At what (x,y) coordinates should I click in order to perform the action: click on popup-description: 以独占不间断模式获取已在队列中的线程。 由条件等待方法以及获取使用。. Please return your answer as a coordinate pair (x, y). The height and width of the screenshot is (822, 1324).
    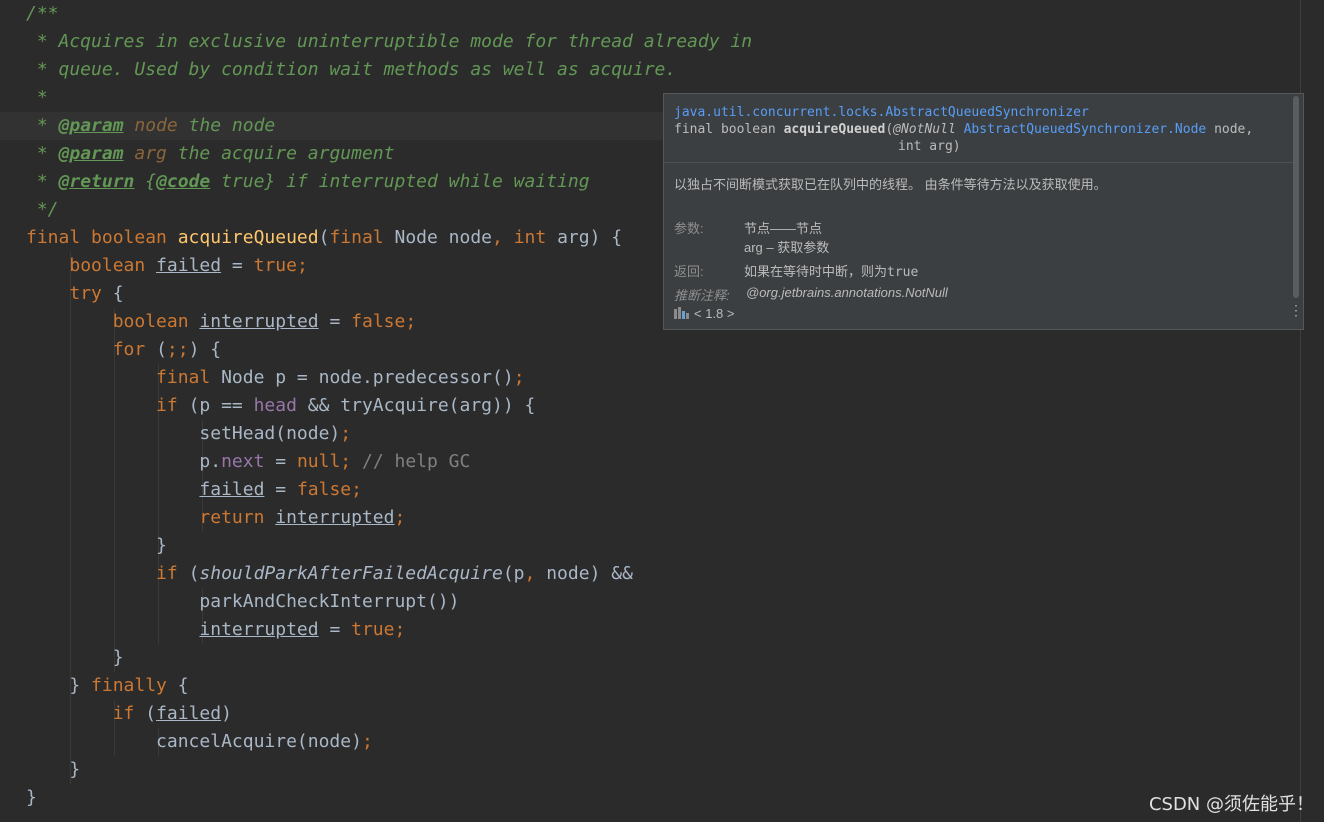
    Looking at the image, I should click on (890, 184).